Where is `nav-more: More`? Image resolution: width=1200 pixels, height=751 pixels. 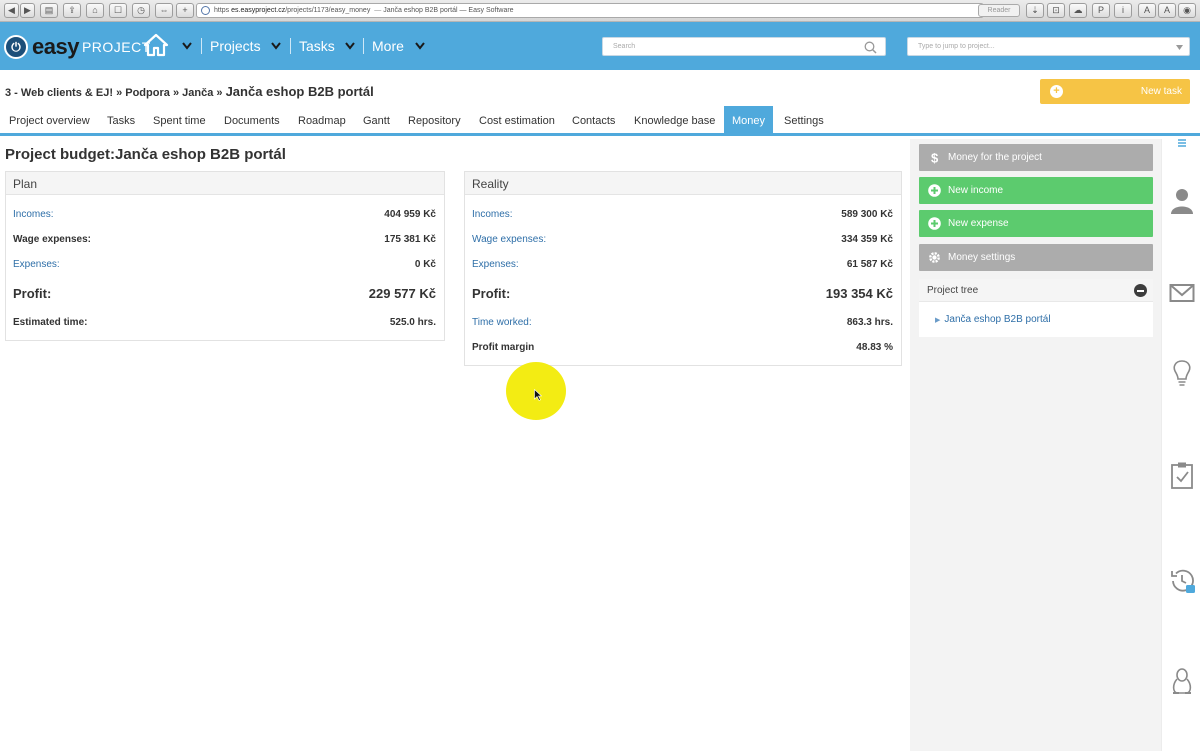 nav-more: More is located at coordinates (388, 46).